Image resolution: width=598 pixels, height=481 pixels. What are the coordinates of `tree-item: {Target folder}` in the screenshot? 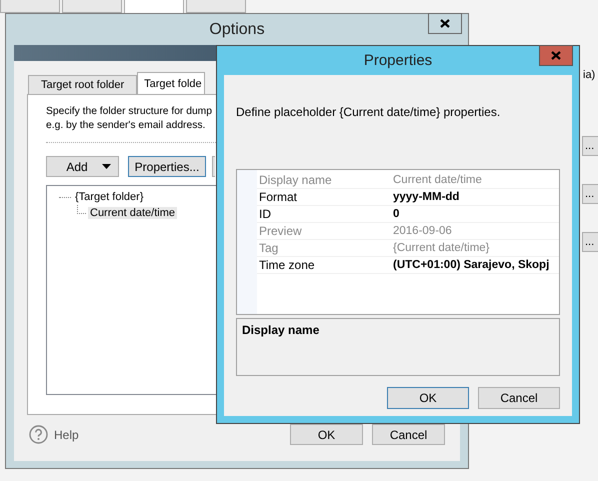 It's located at (109, 197).